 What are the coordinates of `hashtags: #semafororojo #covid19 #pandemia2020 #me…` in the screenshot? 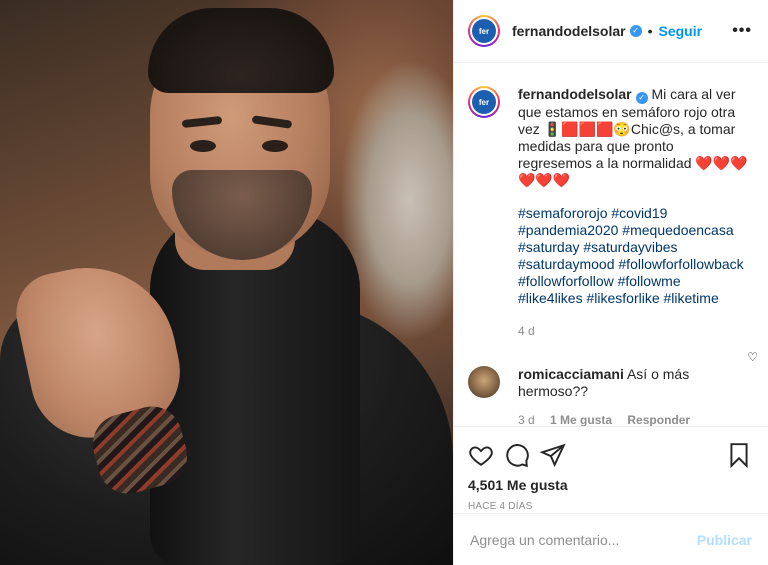 It's located at (633, 256).